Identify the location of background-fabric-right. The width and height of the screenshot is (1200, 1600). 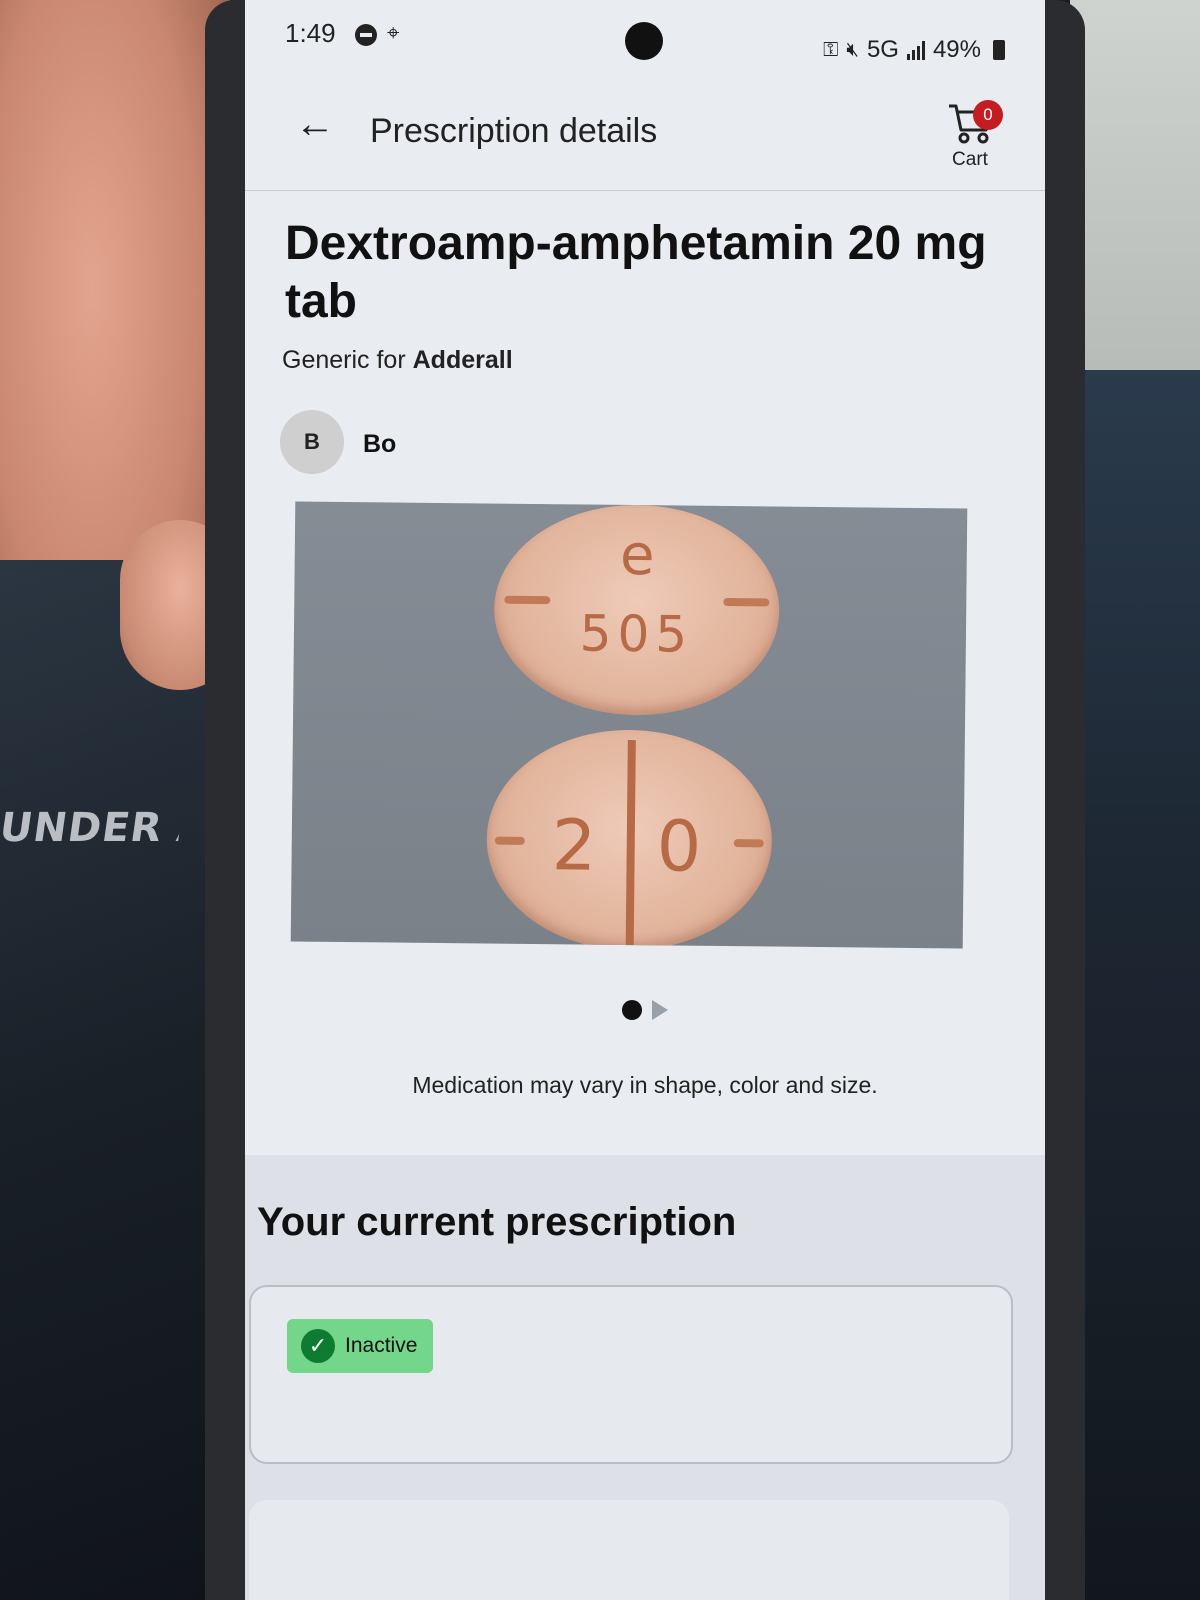
(1135, 985).